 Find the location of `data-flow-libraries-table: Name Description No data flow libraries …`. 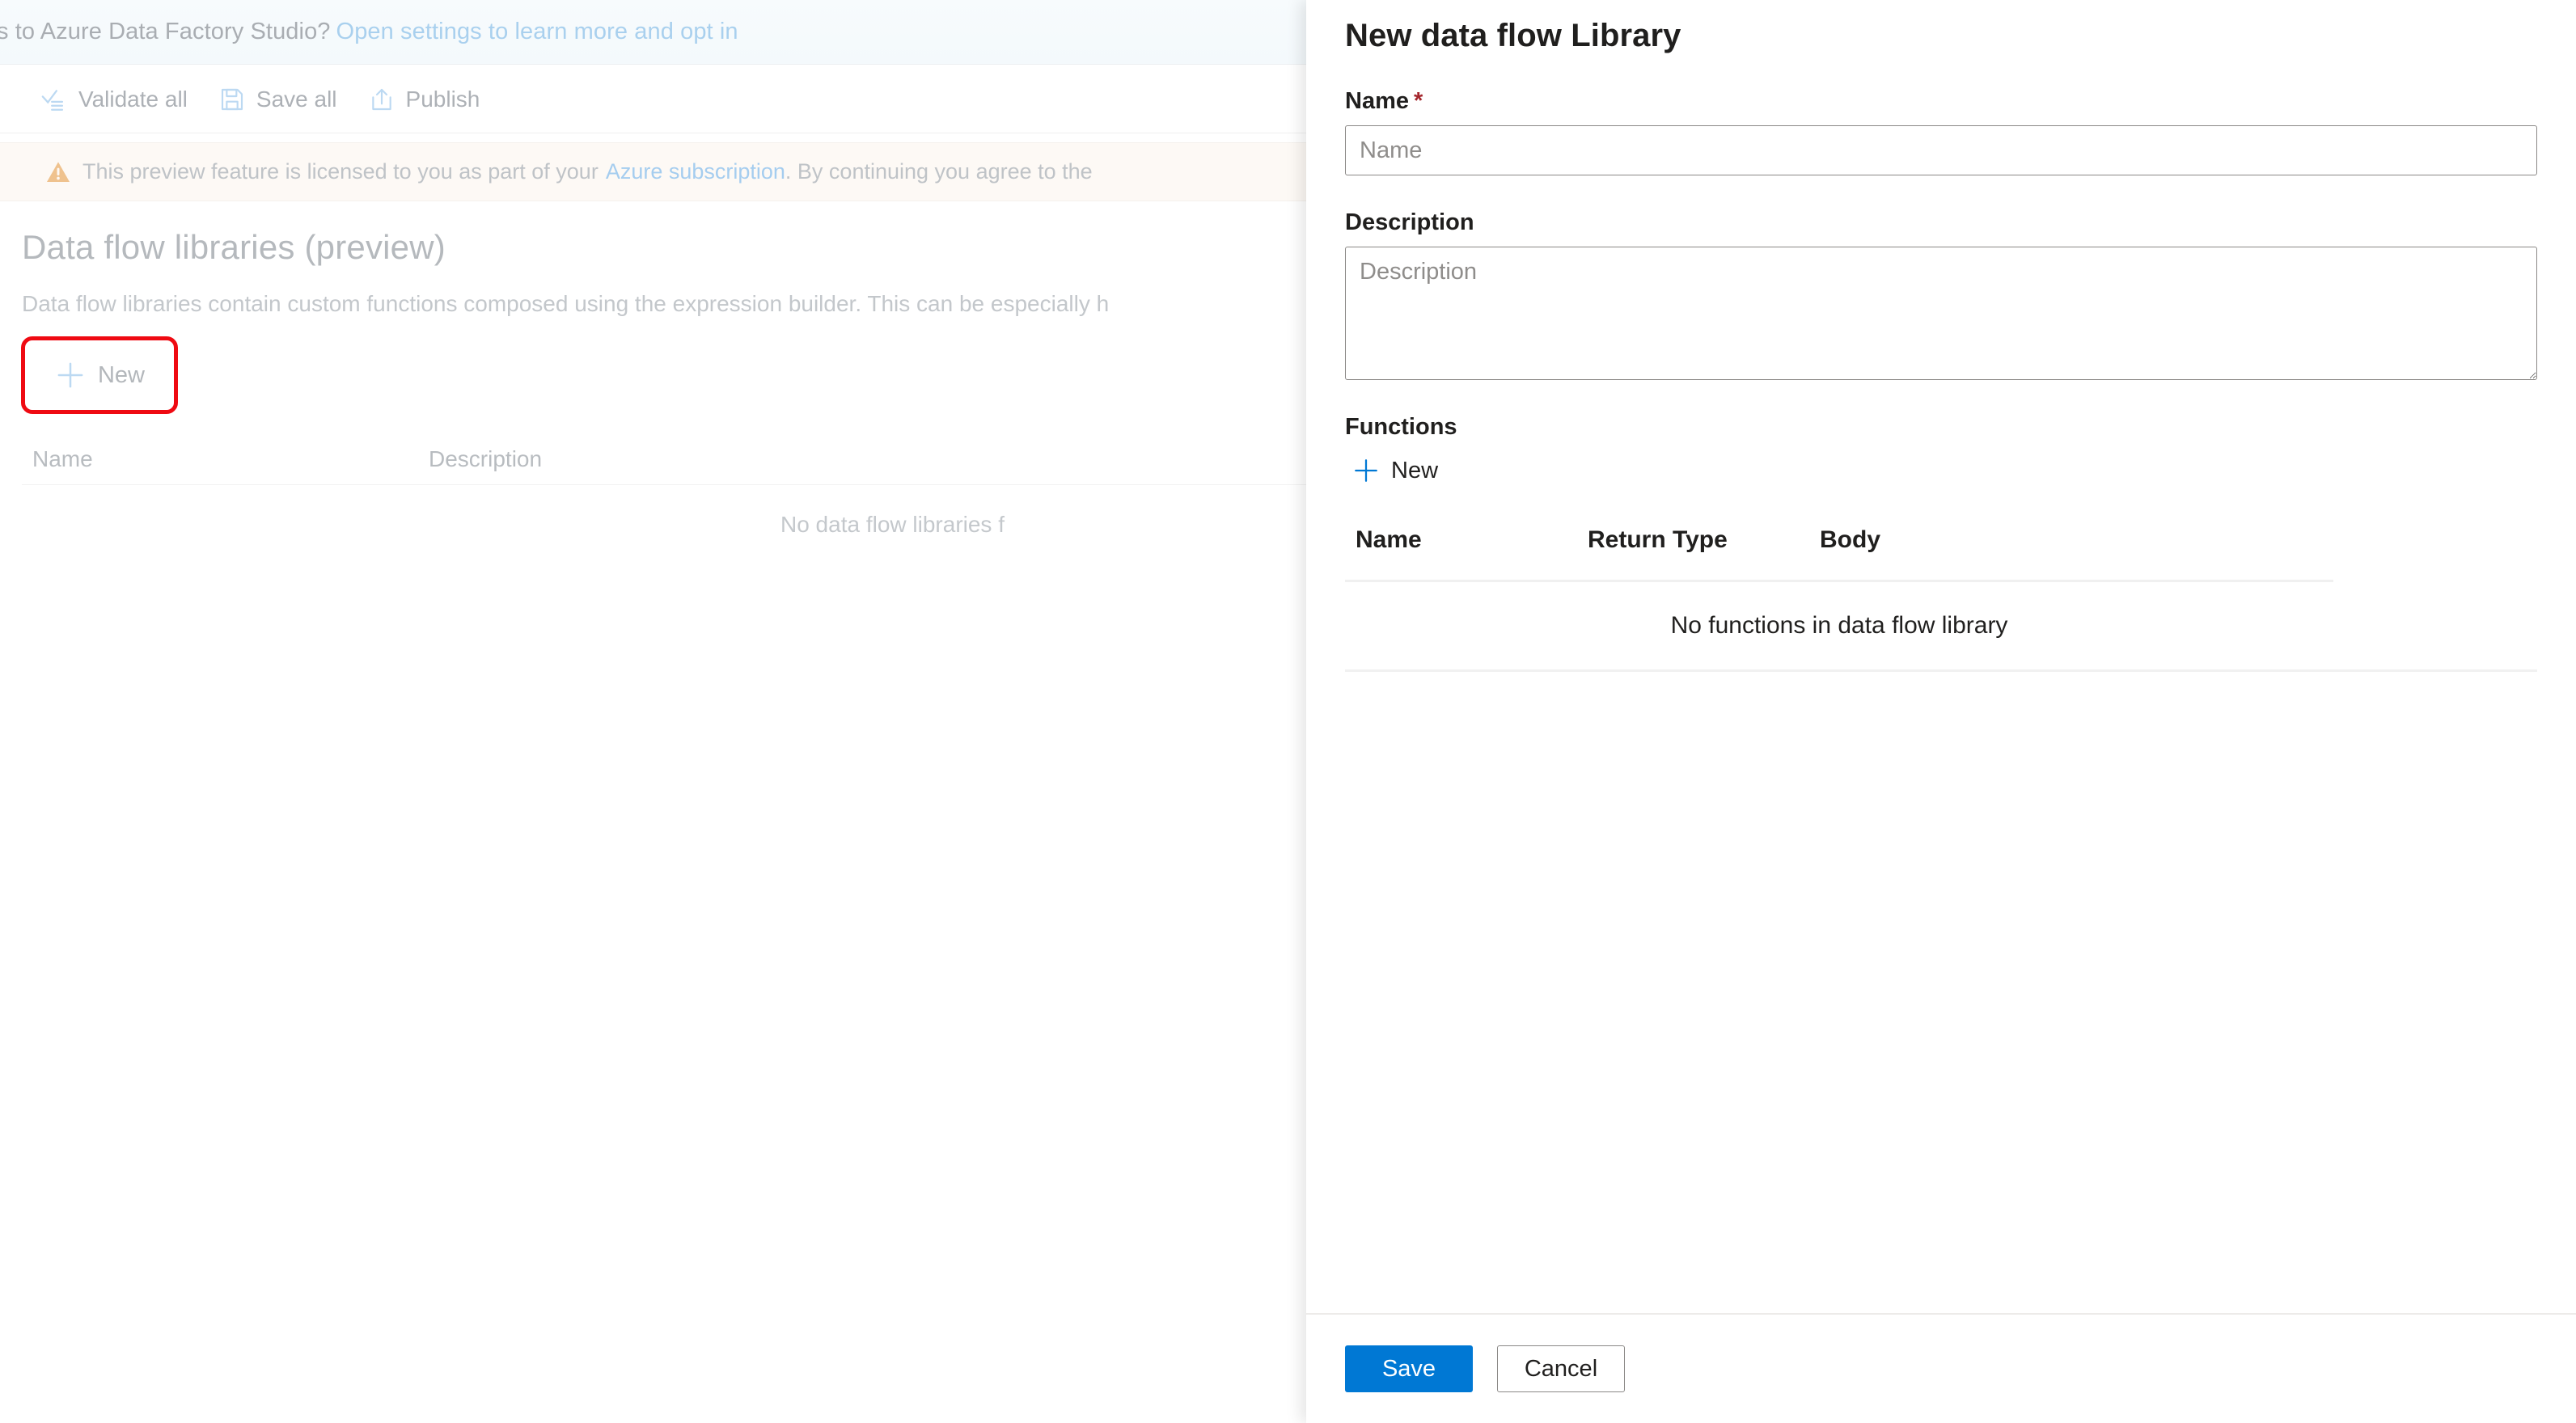

data-flow-libraries-table: Name Description No data flow libraries … is located at coordinates (666, 499).